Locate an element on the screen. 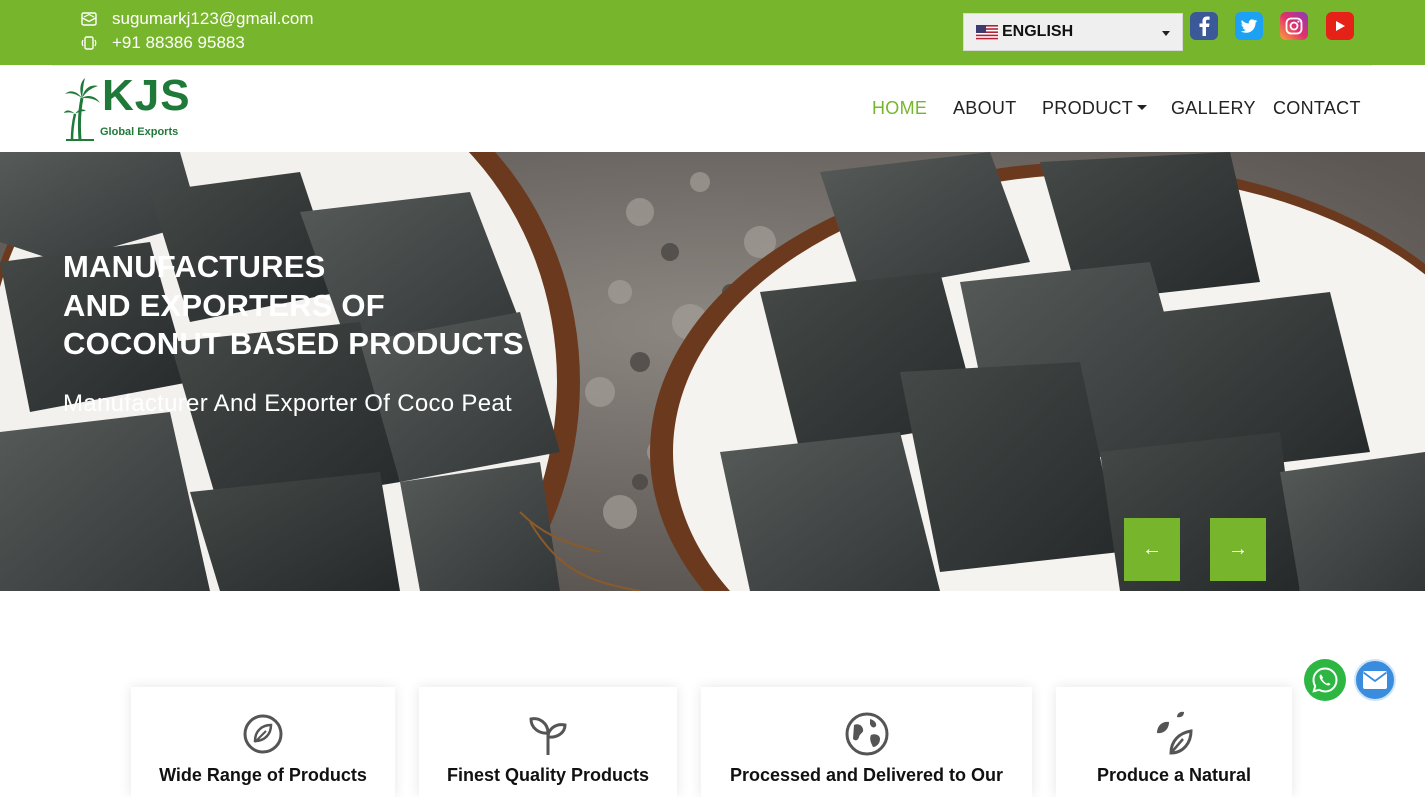  nav-gallery: GALLERY is located at coordinates (1213, 108).